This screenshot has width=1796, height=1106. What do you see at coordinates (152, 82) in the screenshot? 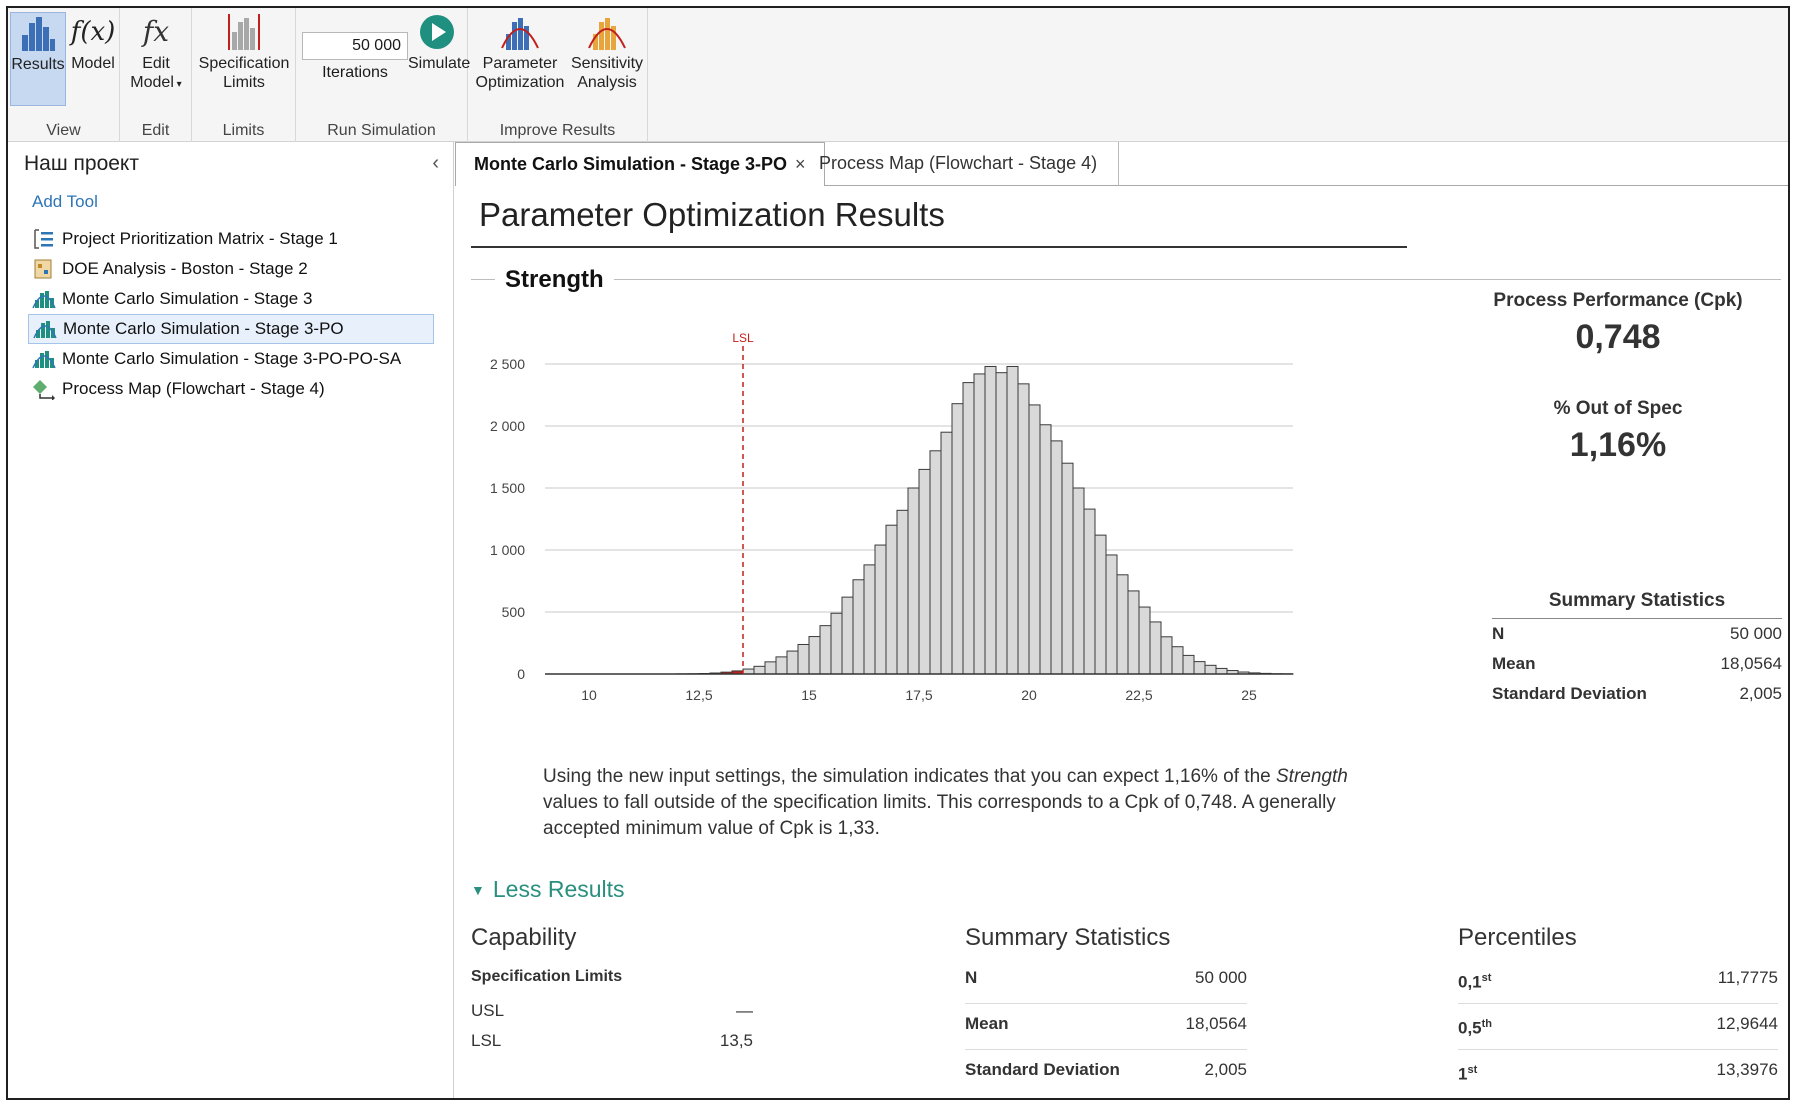
I see `edit-model-label-2: Model` at bounding box center [152, 82].